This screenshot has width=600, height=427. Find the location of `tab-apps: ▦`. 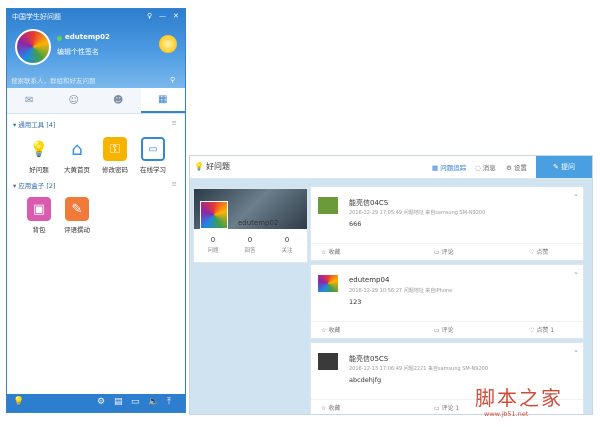

tab-apps: ▦ is located at coordinates (162, 100).